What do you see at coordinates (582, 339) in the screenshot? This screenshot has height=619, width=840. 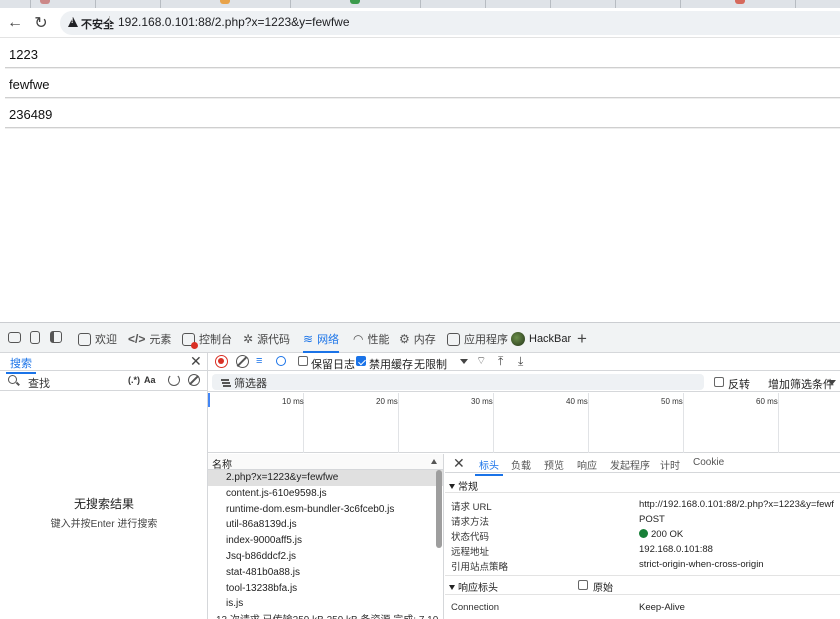 I see `add-tab-icon: +` at bounding box center [582, 339].